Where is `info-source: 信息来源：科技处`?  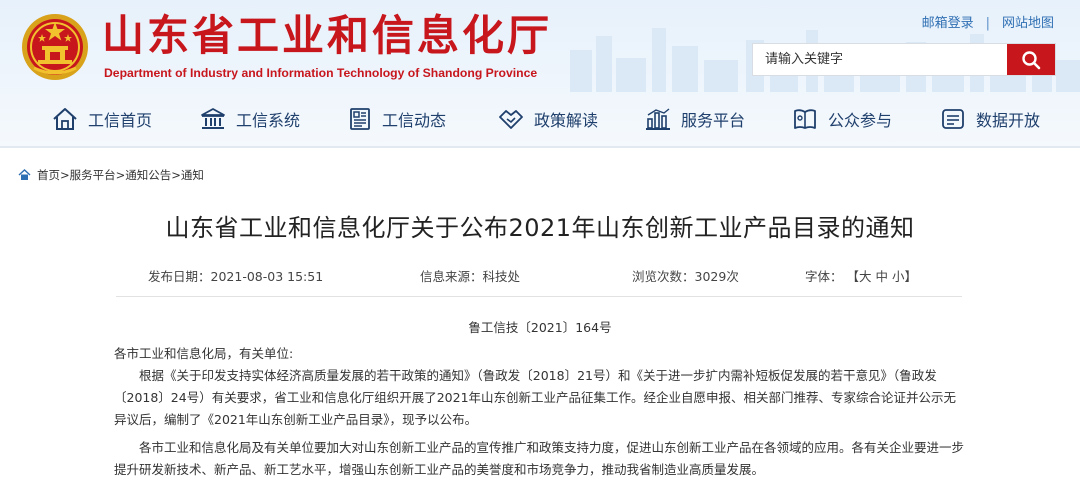 info-source: 信息来源：科技处 is located at coordinates (470, 275).